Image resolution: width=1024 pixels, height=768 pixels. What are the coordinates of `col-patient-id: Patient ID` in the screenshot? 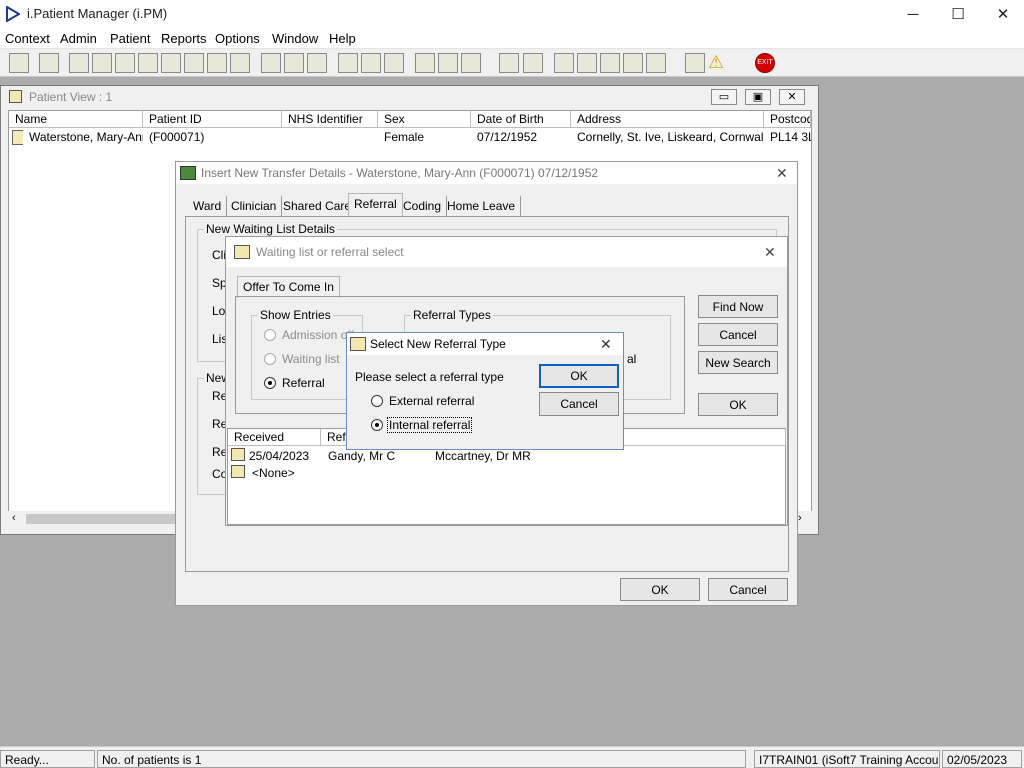 It's located at (212, 119).